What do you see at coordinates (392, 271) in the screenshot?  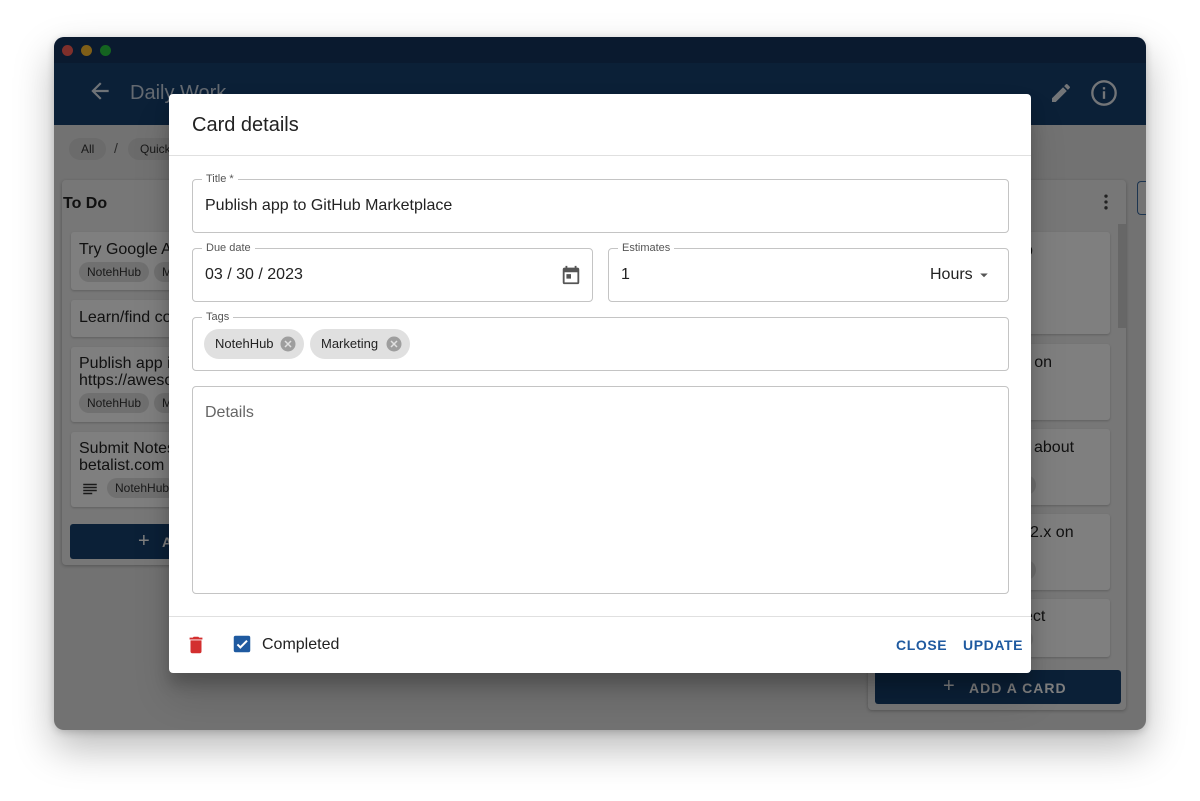 I see `due-date-field: Due date 03 / 30 / 2023` at bounding box center [392, 271].